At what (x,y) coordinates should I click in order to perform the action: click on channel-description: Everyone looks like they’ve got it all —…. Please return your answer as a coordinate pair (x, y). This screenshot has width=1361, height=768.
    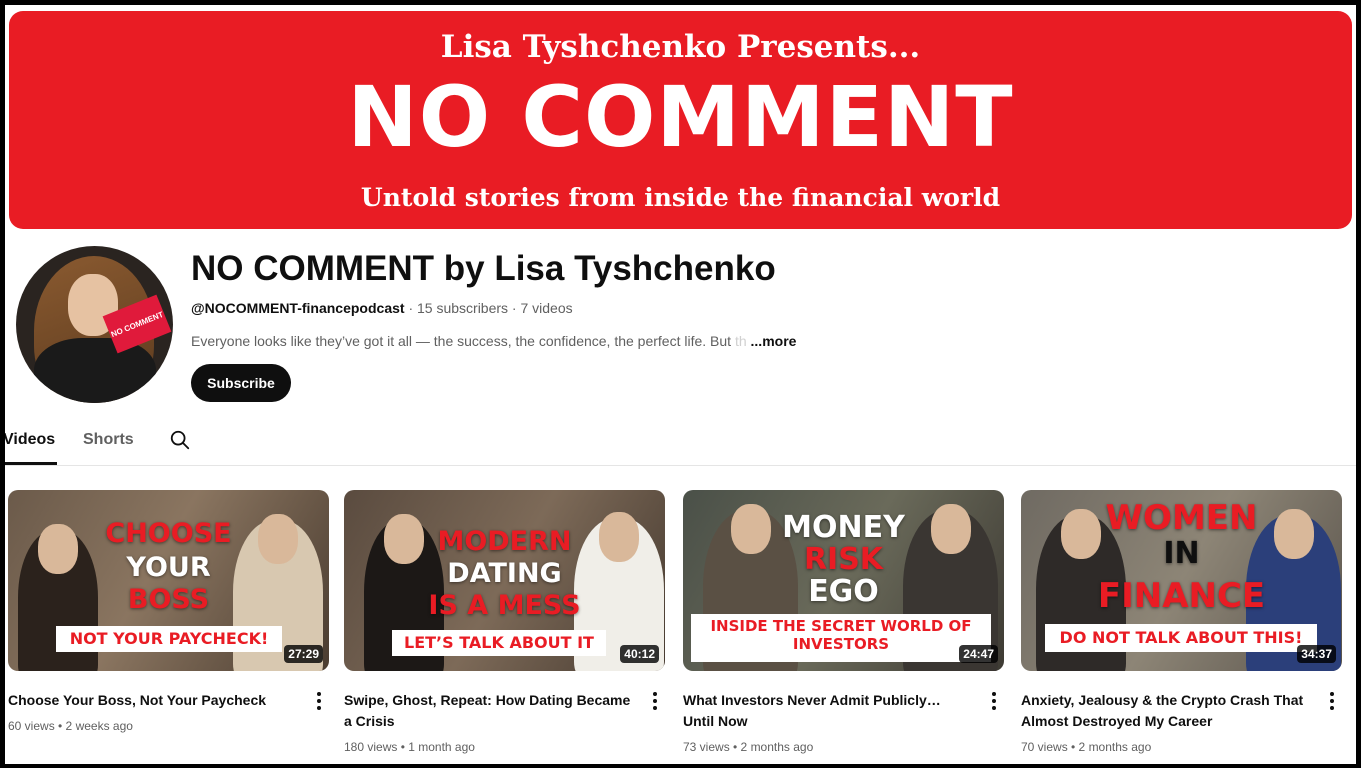
    Looking at the image, I should click on (493, 341).